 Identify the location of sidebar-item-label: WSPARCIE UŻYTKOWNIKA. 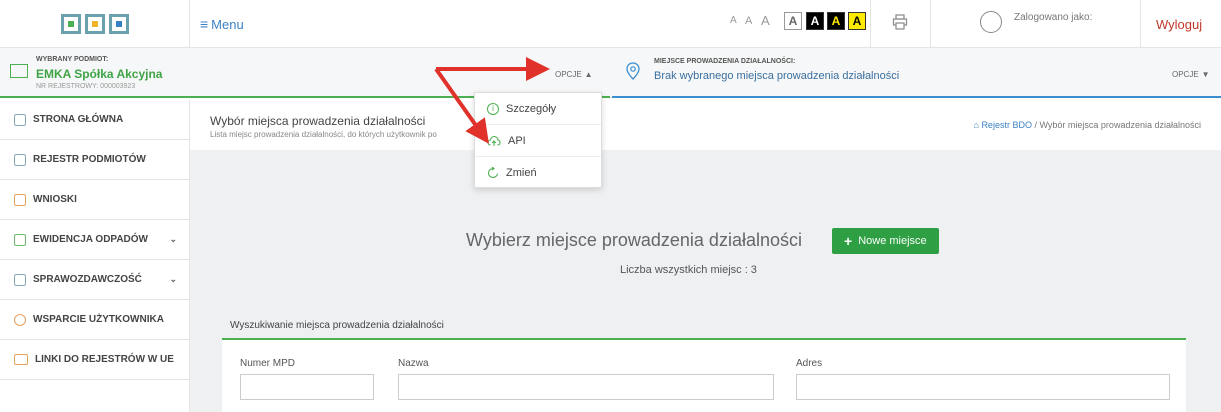
(98, 319).